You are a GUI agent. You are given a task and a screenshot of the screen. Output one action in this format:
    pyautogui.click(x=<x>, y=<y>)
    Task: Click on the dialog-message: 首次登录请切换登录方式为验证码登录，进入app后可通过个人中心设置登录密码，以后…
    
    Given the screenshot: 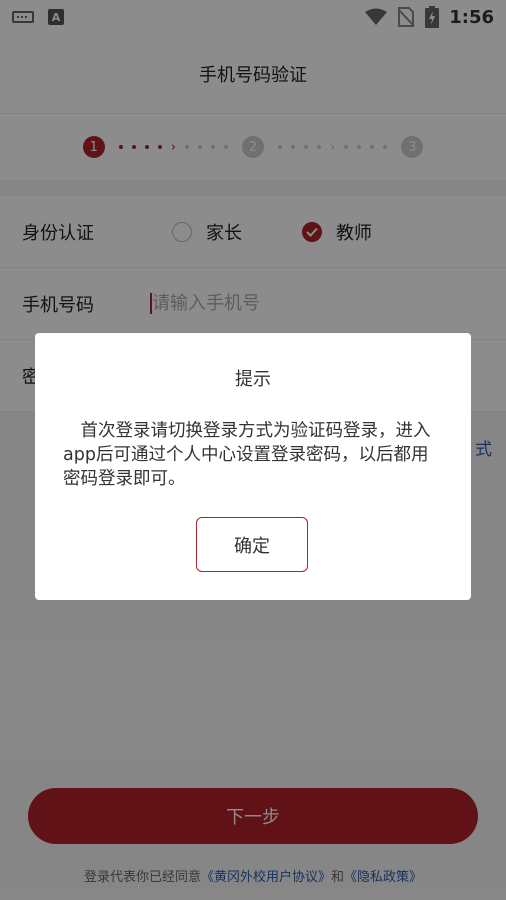 What is the action you would take?
    pyautogui.click(x=247, y=455)
    